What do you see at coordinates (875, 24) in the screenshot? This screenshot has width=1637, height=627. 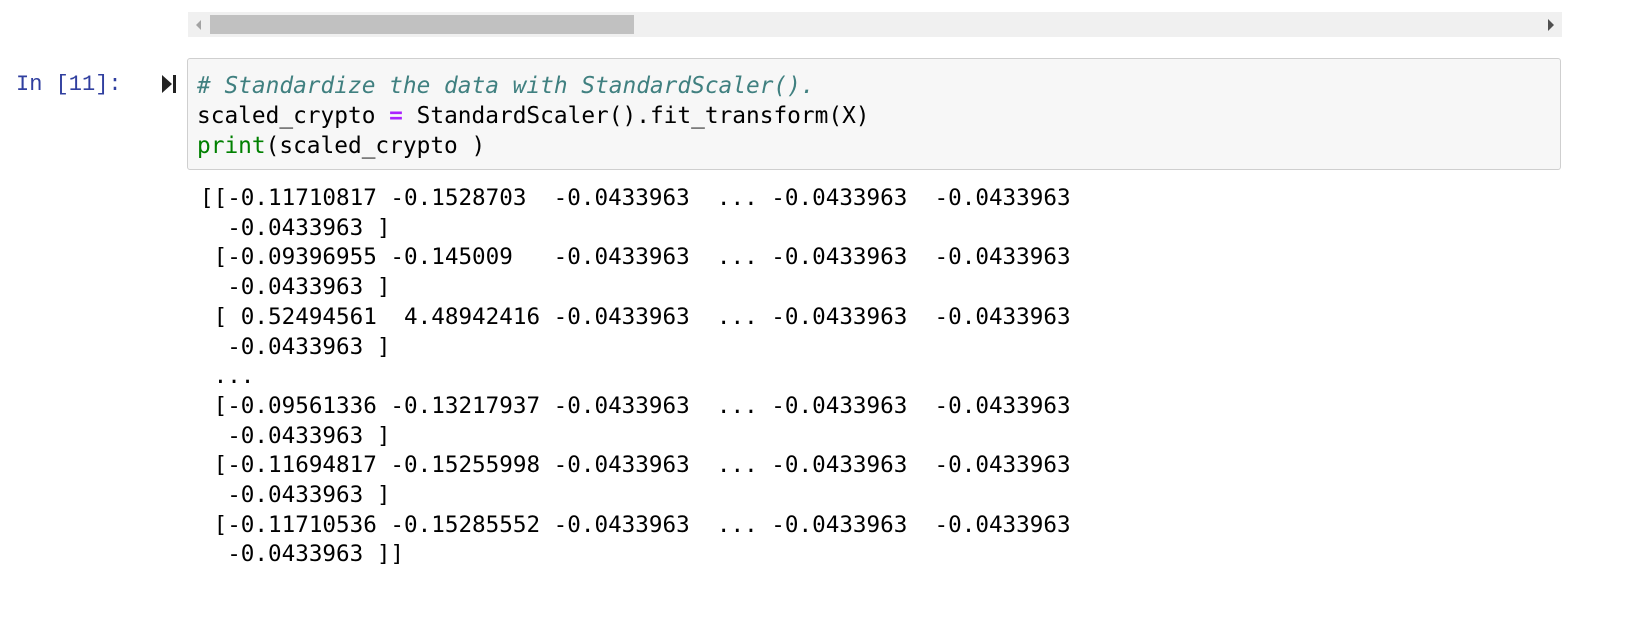 I see `horizontal-scrollbar` at bounding box center [875, 24].